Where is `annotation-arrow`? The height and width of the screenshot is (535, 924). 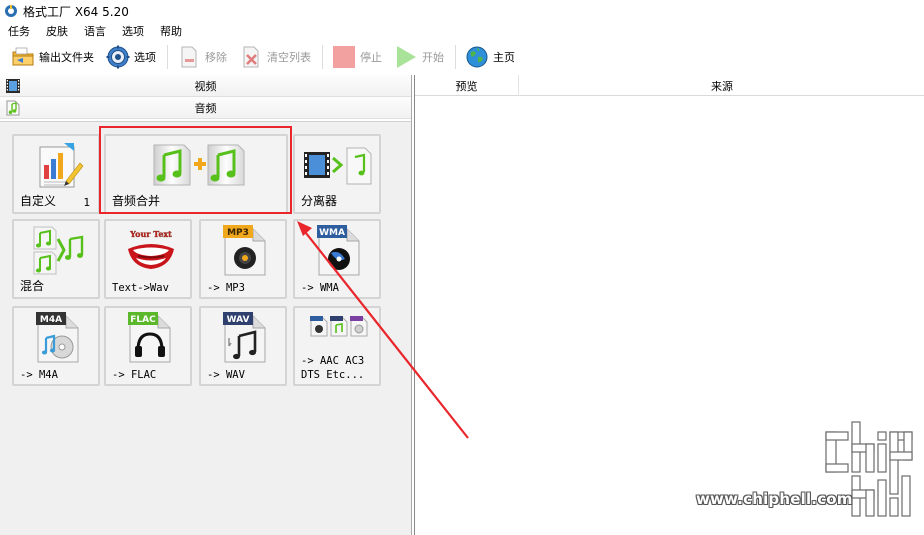 annotation-arrow is located at coordinates (383, 330).